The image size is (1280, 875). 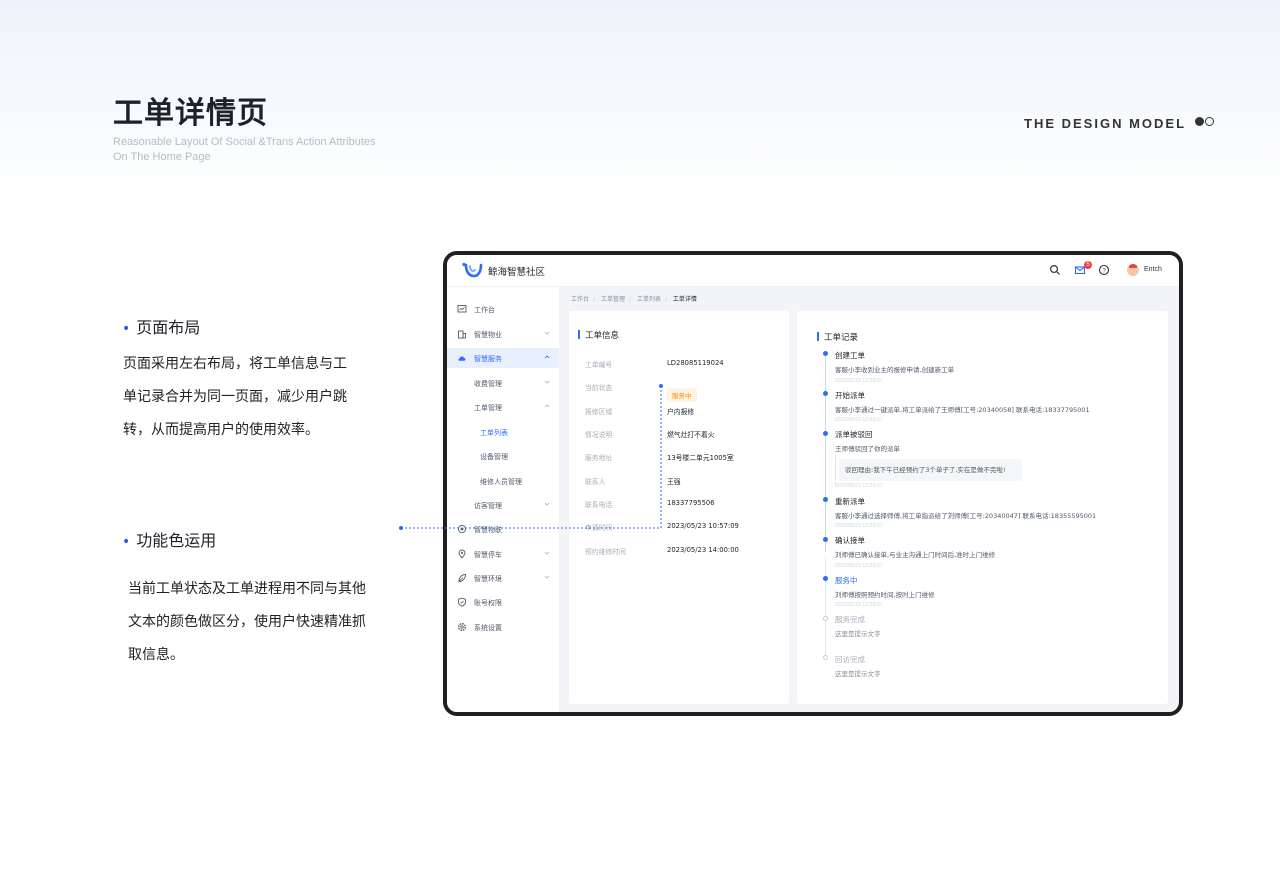 I want to click on section-title-layout: • 页面布局, so click(x=161, y=327).